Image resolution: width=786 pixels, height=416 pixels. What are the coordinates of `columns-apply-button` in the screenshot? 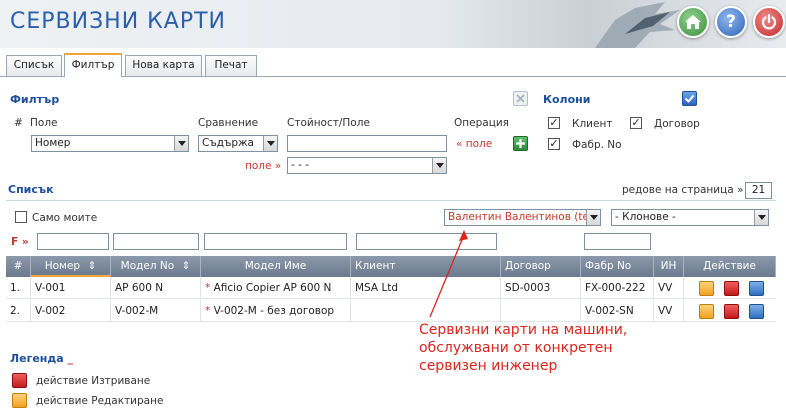 It's located at (689, 98).